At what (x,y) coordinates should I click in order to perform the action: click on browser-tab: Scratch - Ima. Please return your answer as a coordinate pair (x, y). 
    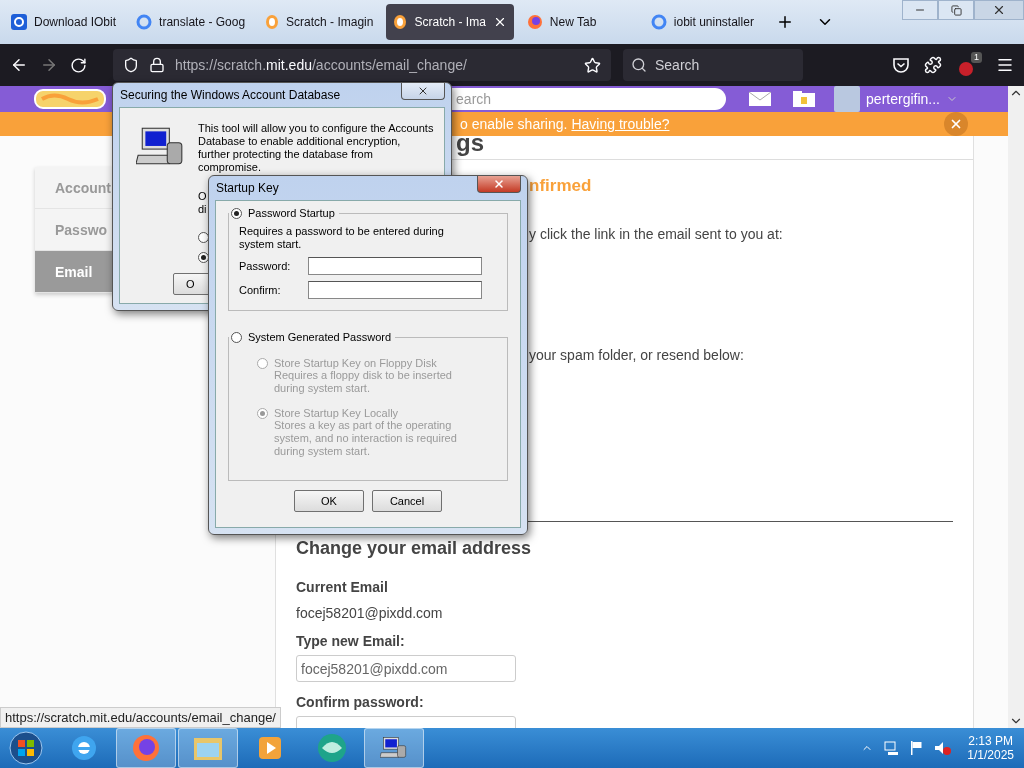
    Looking at the image, I should click on (450, 22).